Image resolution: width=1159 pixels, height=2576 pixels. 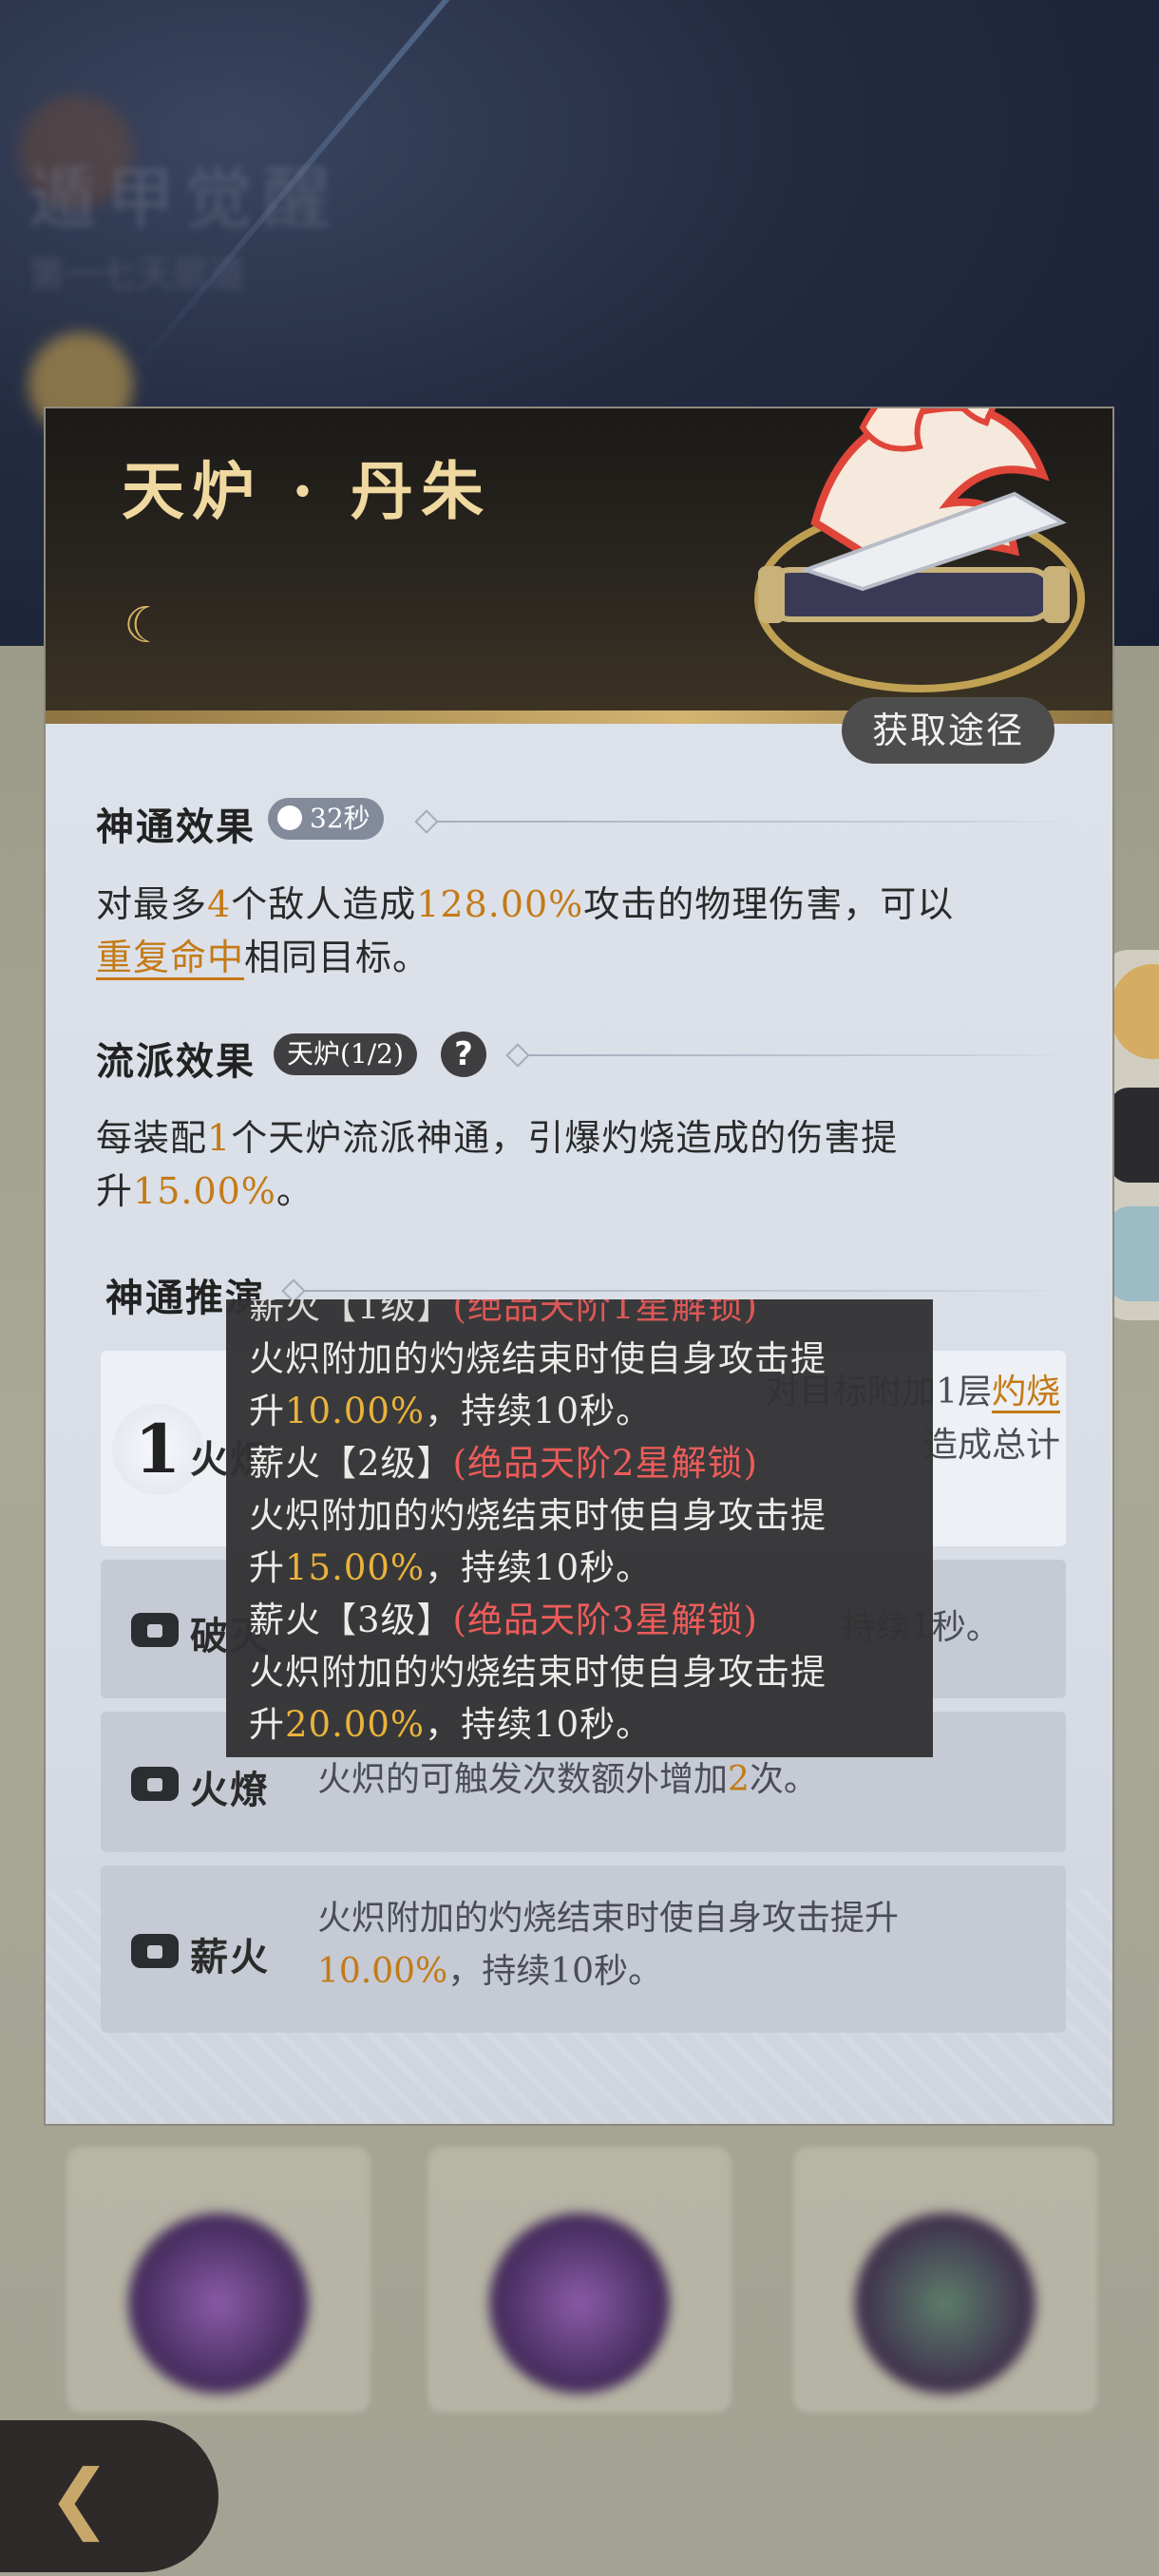 I want to click on effect-title: 神通效果, so click(x=176, y=827).